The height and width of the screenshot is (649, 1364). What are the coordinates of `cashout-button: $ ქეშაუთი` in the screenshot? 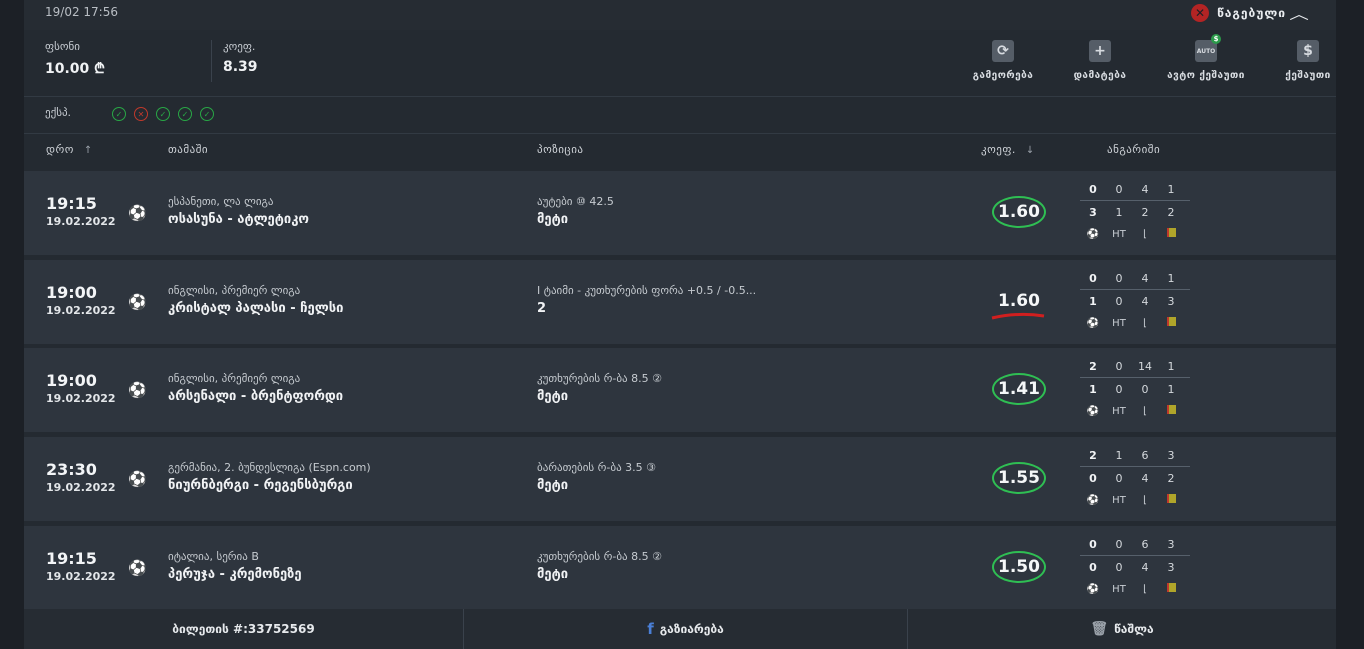 It's located at (1308, 60).